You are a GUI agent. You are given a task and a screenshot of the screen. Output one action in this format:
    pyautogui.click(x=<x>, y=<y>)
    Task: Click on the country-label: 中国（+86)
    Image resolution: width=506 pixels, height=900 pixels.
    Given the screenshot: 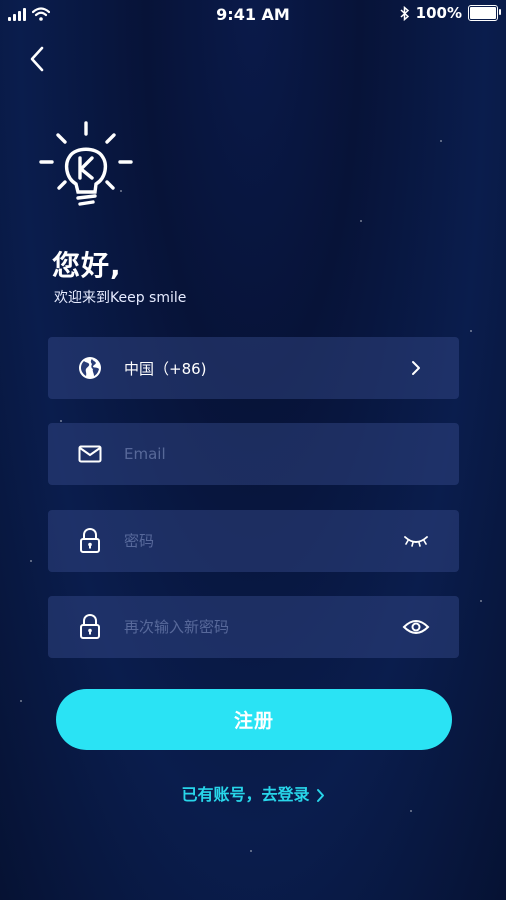 What is the action you would take?
    pyautogui.click(x=165, y=368)
    